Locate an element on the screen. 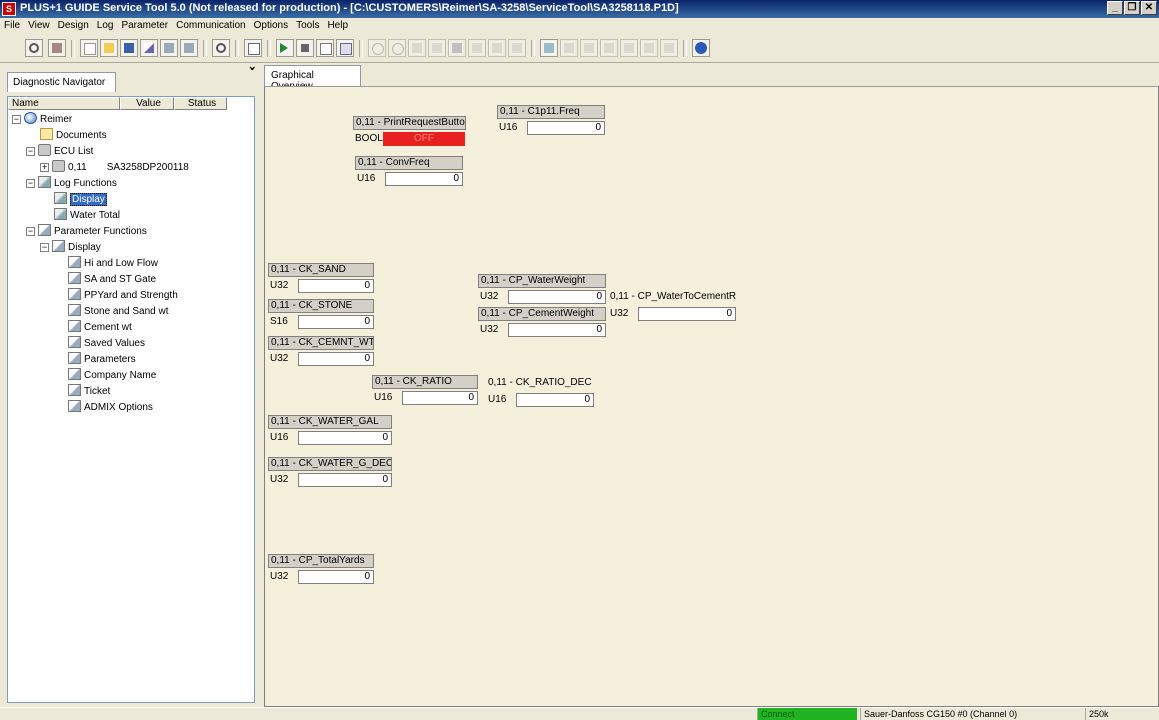 Image resolution: width=1159 pixels, height=720 pixels. menu-options: Options is located at coordinates (271, 26).